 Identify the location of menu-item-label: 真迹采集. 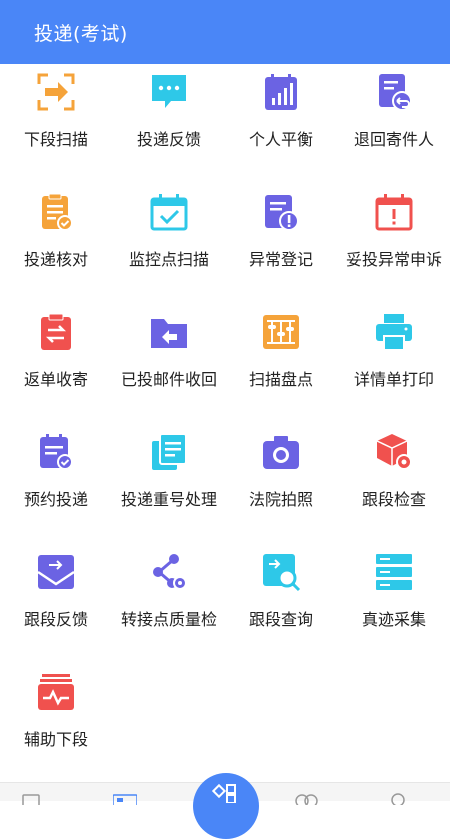
(393, 619).